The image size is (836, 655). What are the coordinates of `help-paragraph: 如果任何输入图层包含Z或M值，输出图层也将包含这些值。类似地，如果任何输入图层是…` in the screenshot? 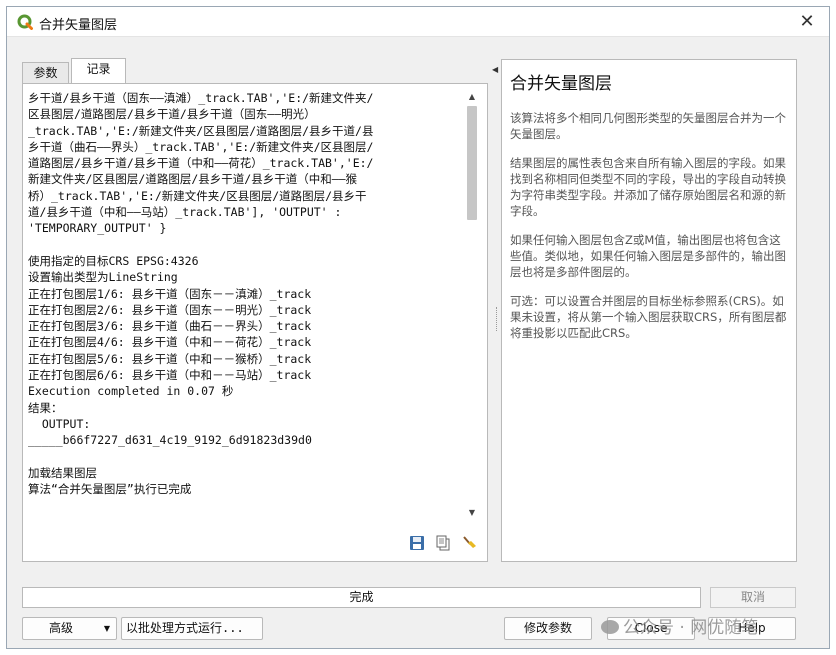 It's located at (648, 256).